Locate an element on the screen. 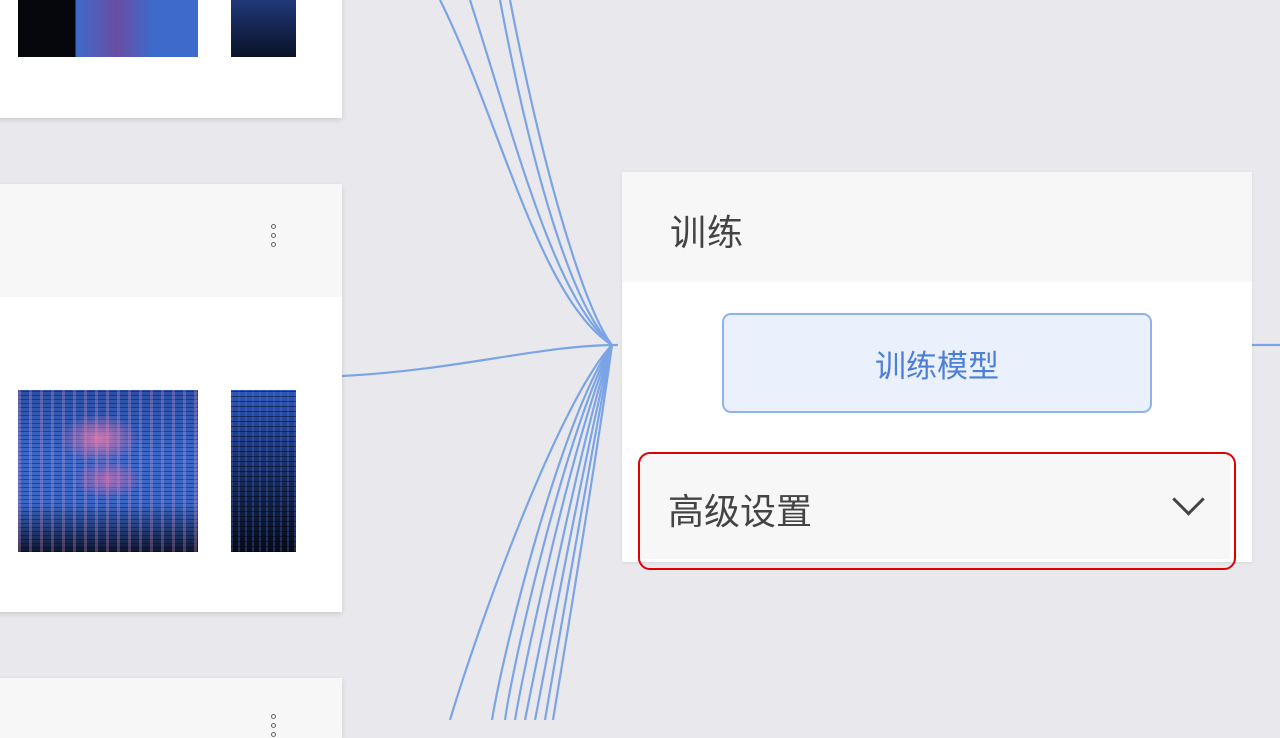 This screenshot has height=738, width=1280. train-model-button: 训练模型 is located at coordinates (937, 363).